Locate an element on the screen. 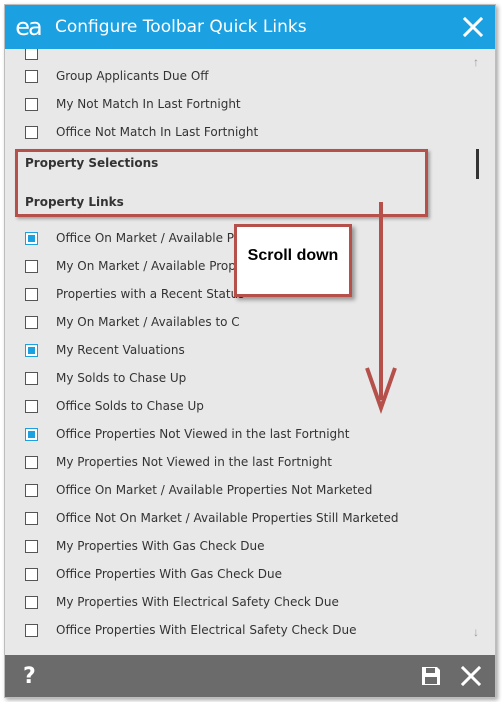  list-item: Properties with a Recent Status is located at coordinates (134, 294).